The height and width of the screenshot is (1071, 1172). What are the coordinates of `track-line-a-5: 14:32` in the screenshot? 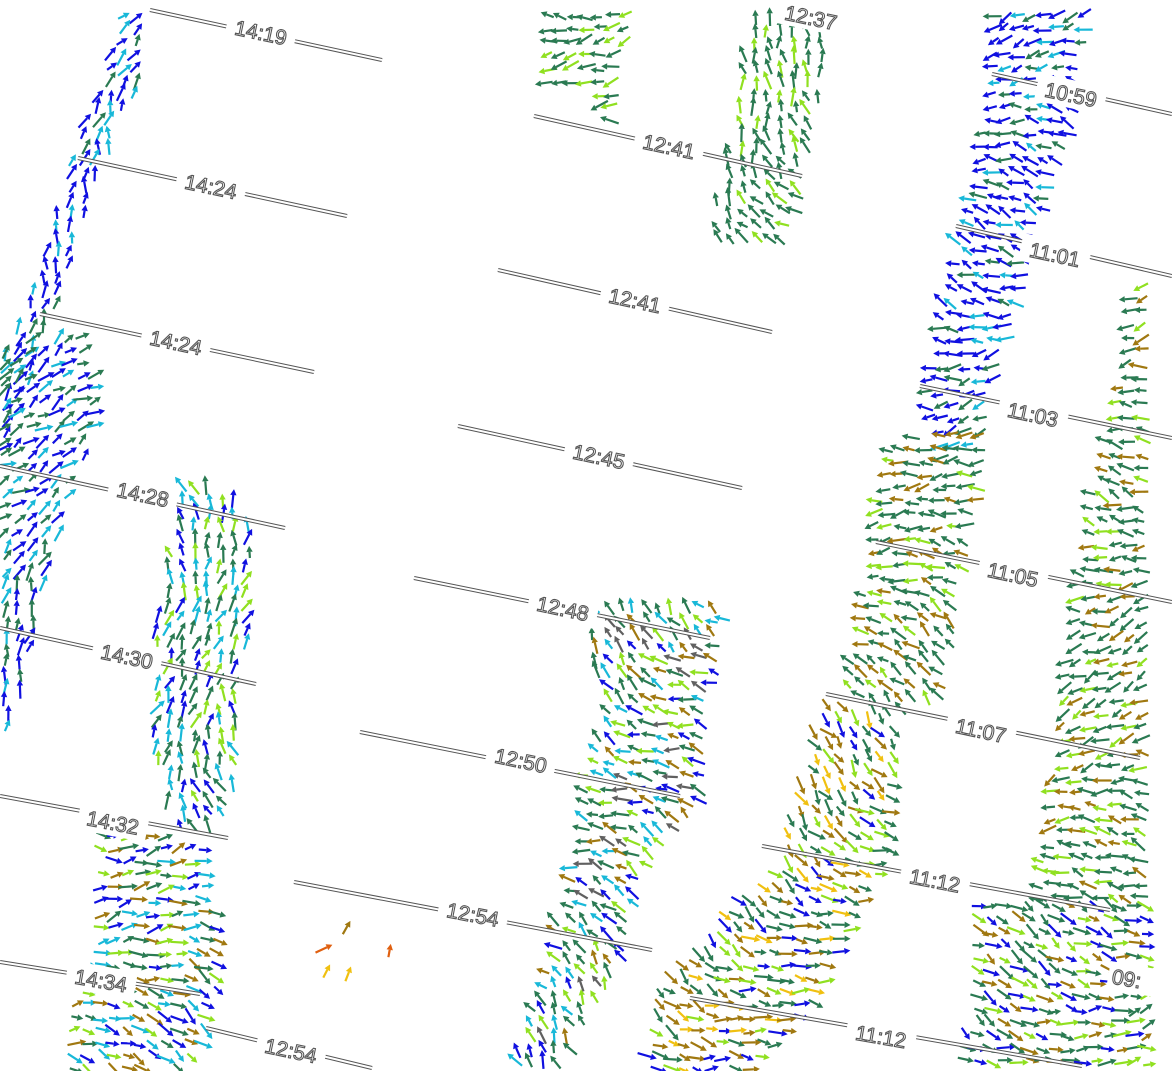 It's located at (114, 818).